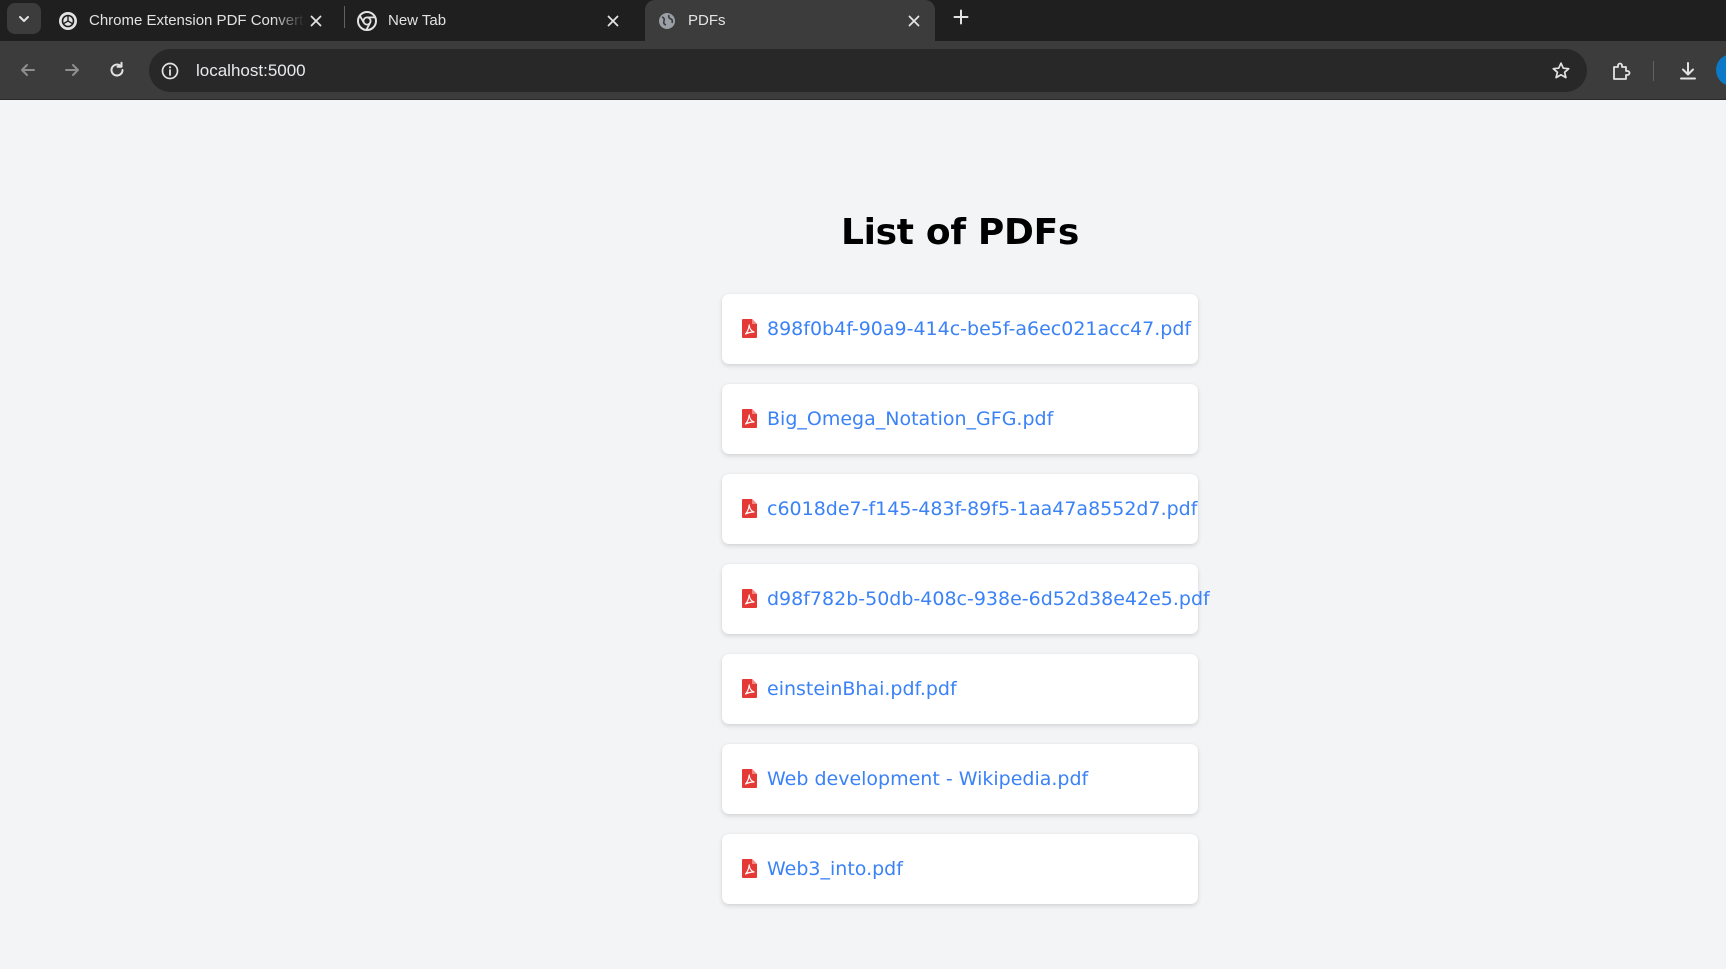 The width and height of the screenshot is (1726, 969). Describe the element at coordinates (1621, 71) in the screenshot. I see `extensions-puzzle-icon` at that location.